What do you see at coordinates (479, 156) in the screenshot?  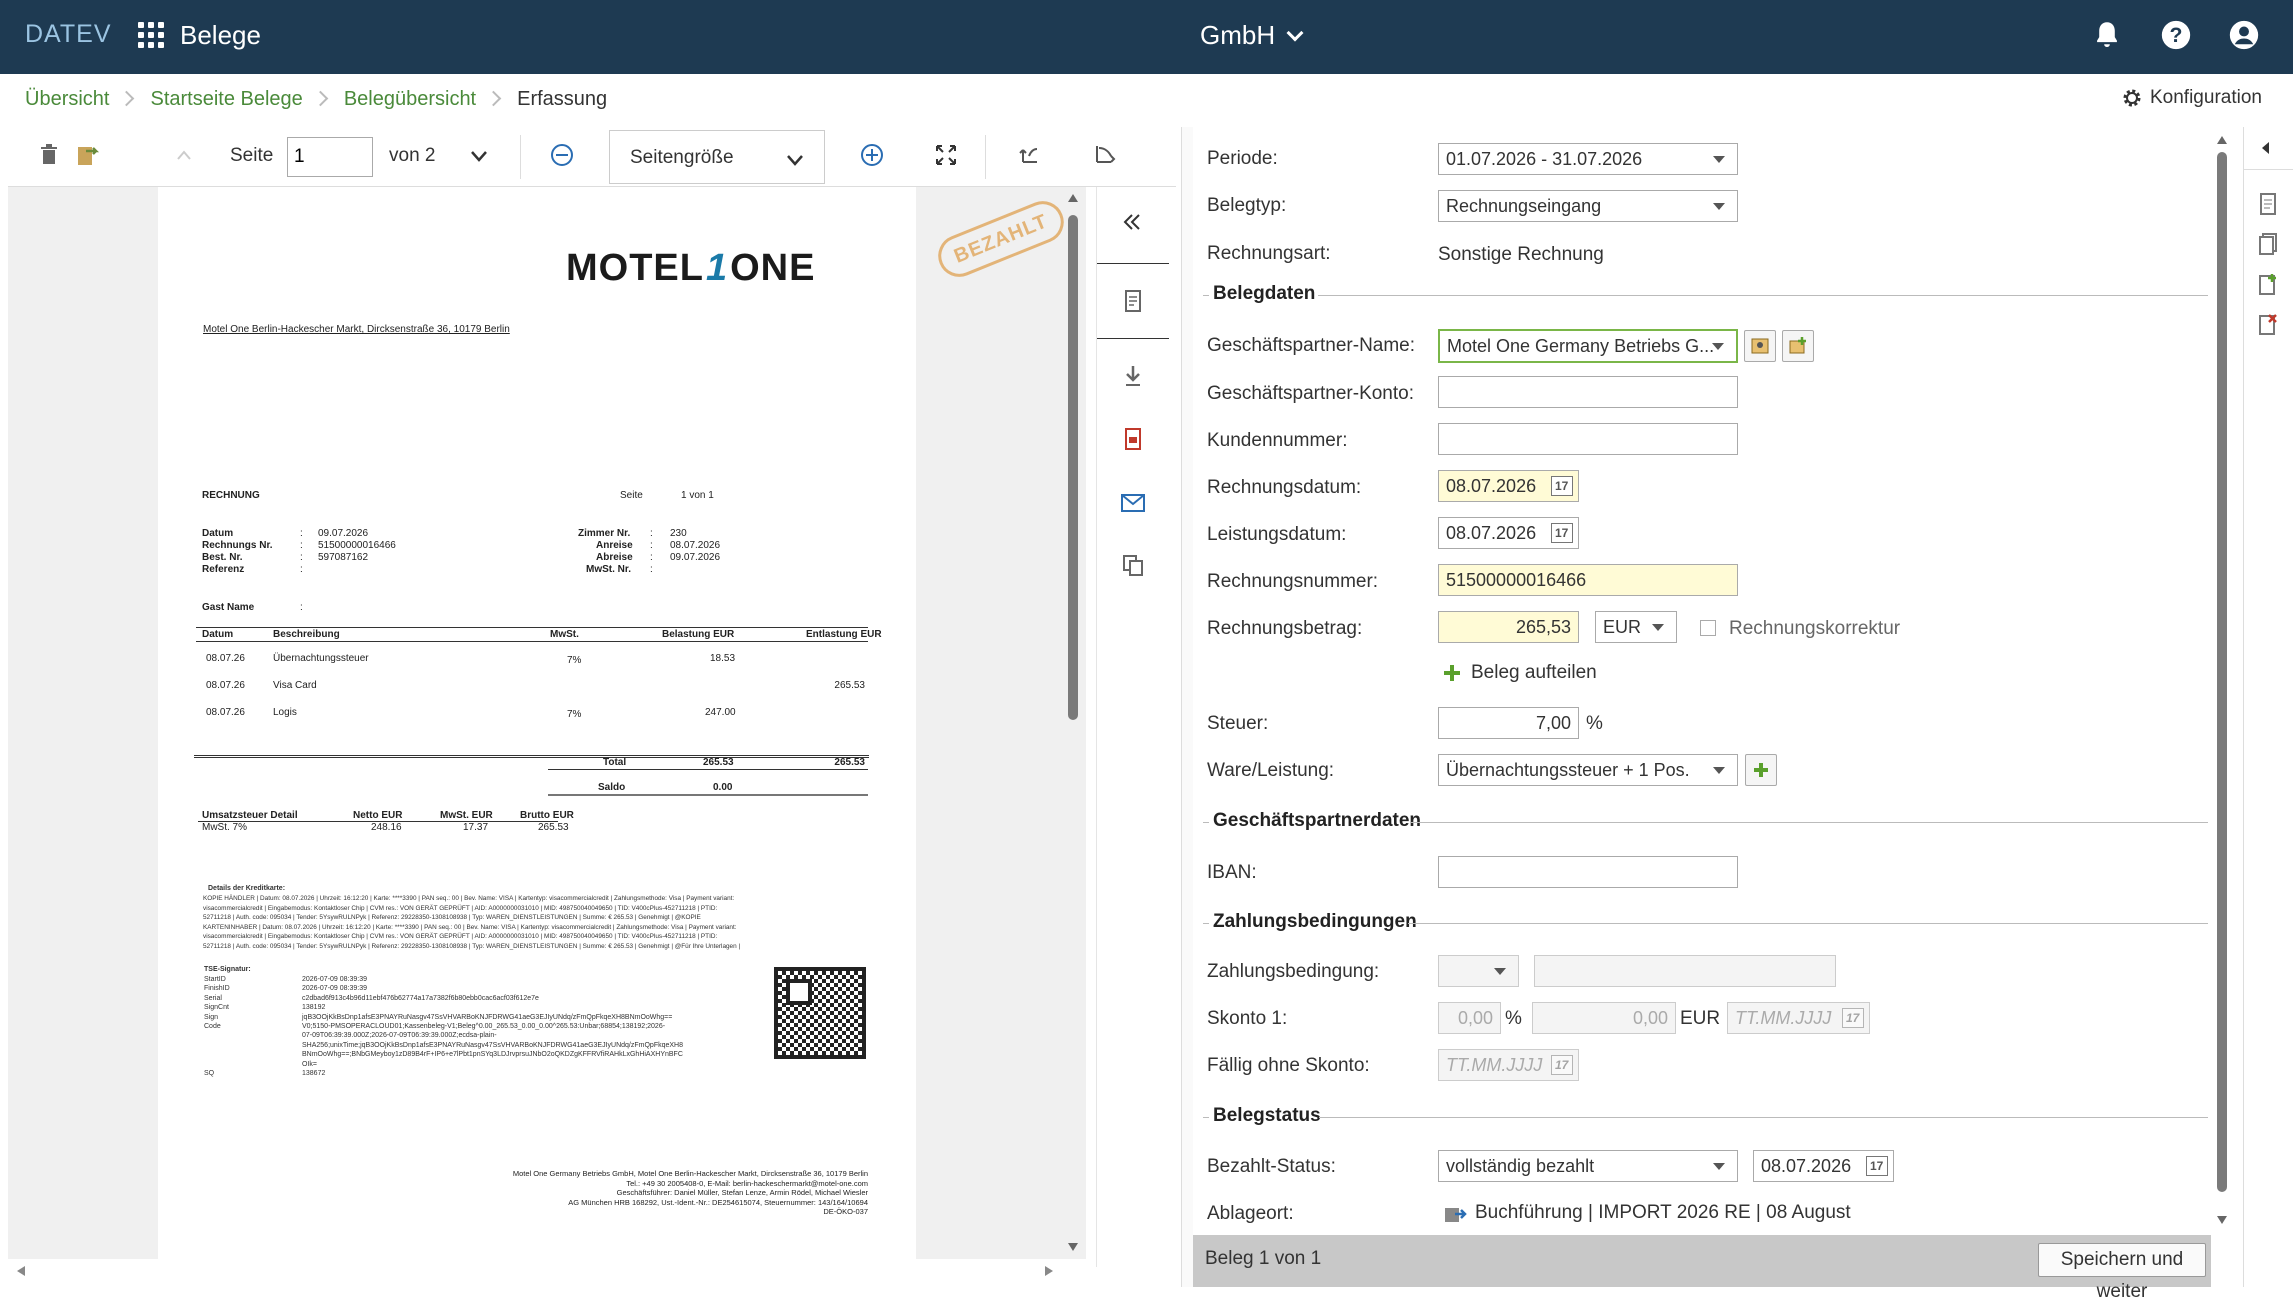 I see `chevron-down-icon` at bounding box center [479, 156].